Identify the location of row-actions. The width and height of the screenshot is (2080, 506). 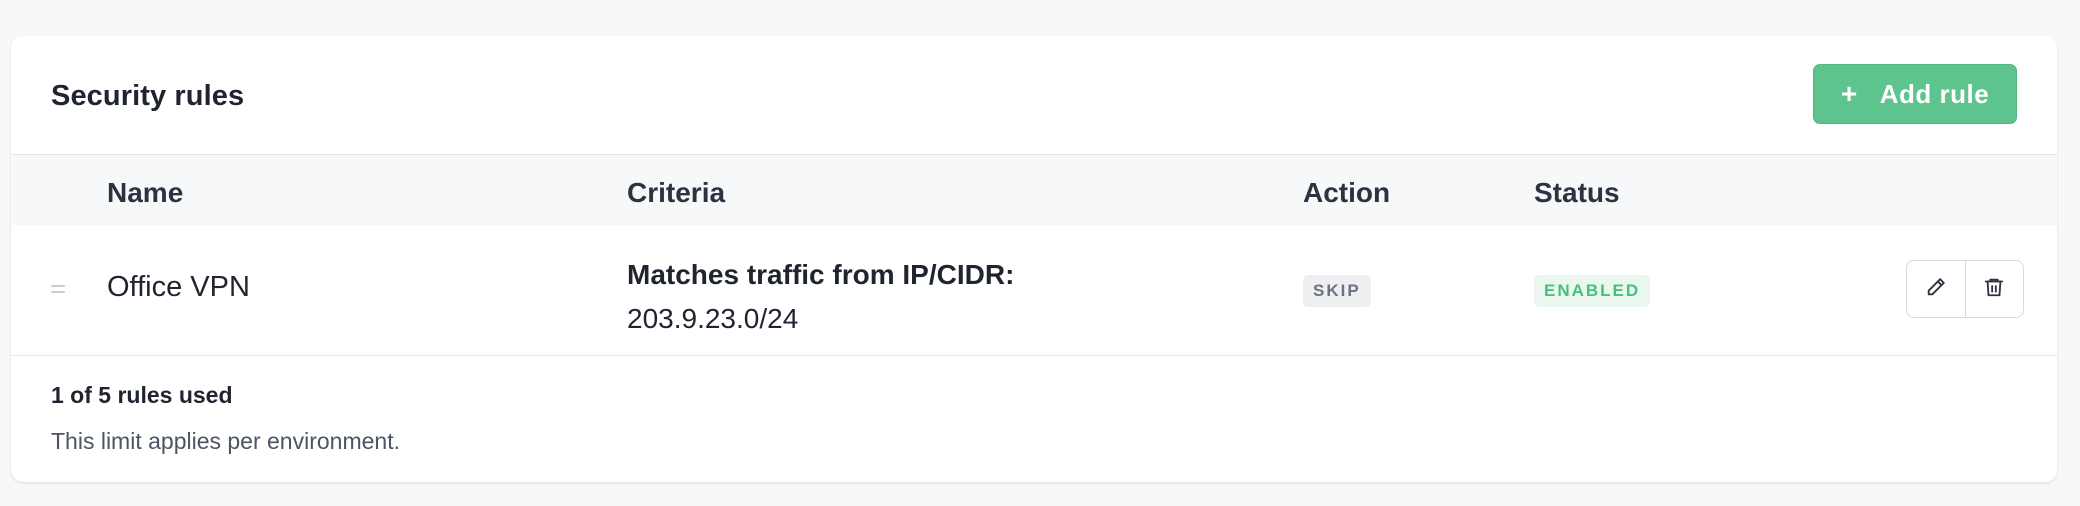
(1965, 289).